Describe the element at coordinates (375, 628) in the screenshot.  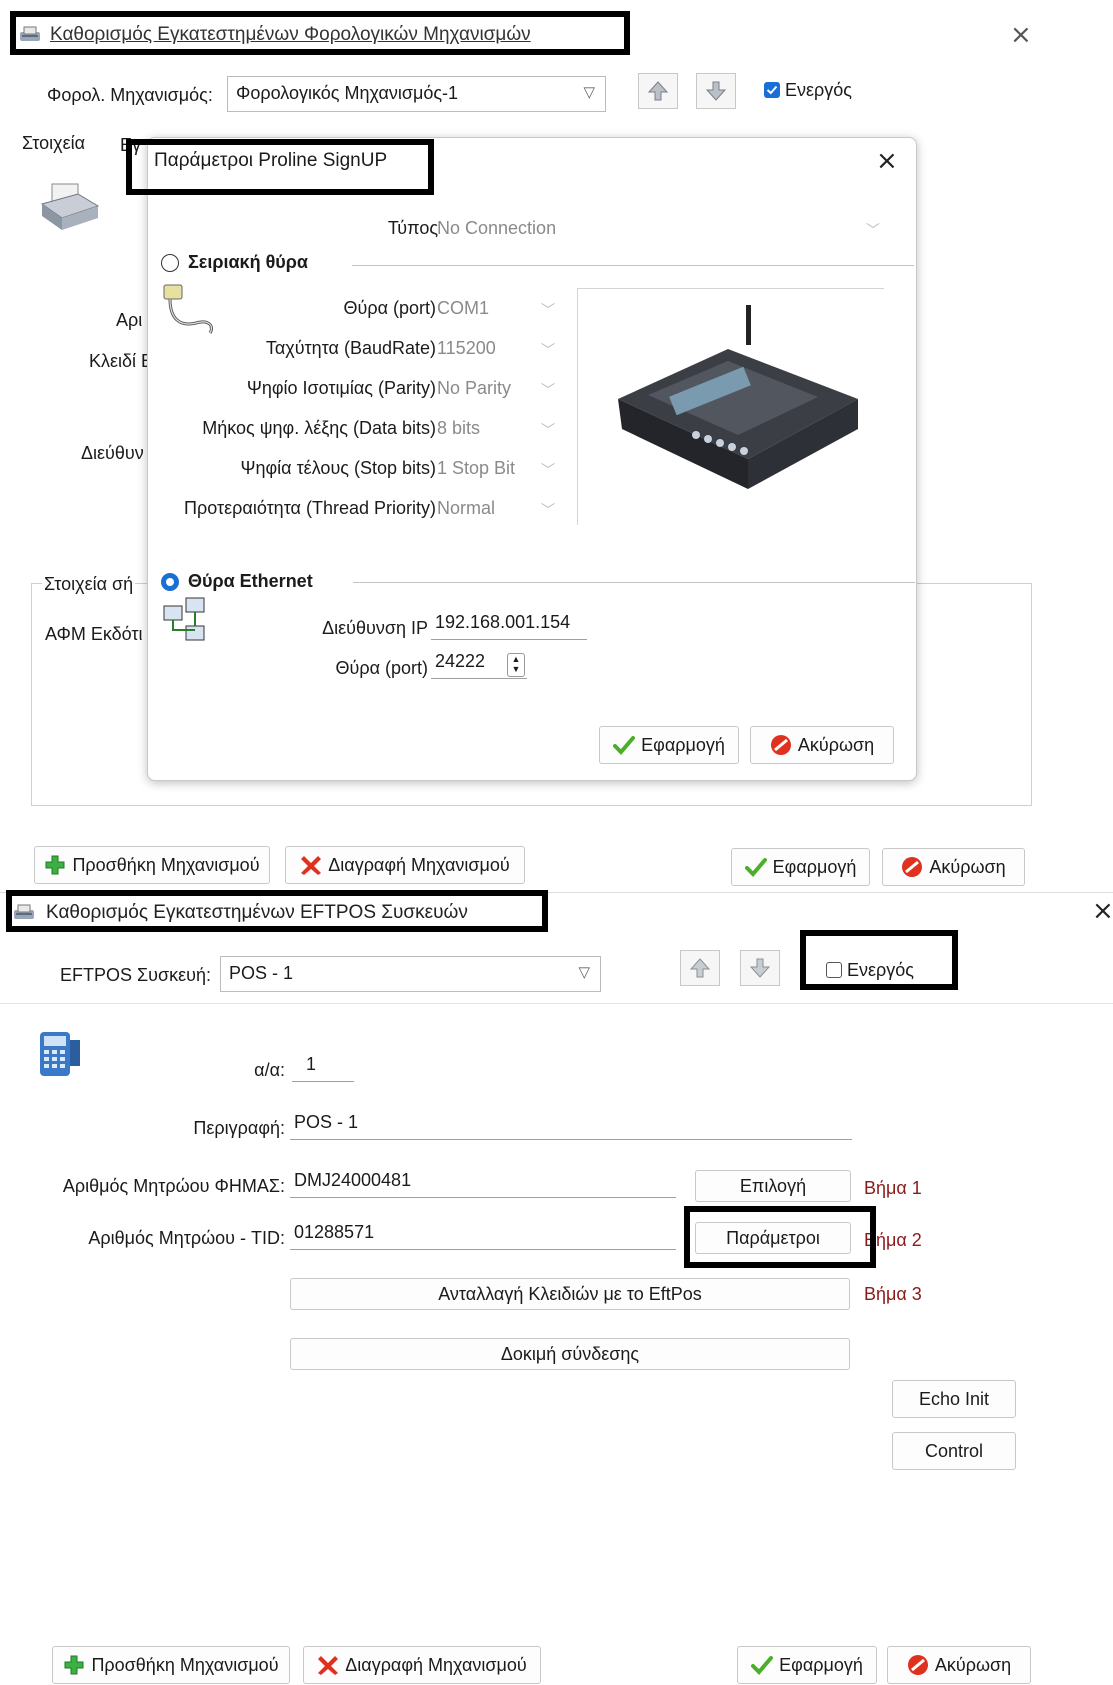
I see `ip-label: Διεύθυνση IP` at that location.